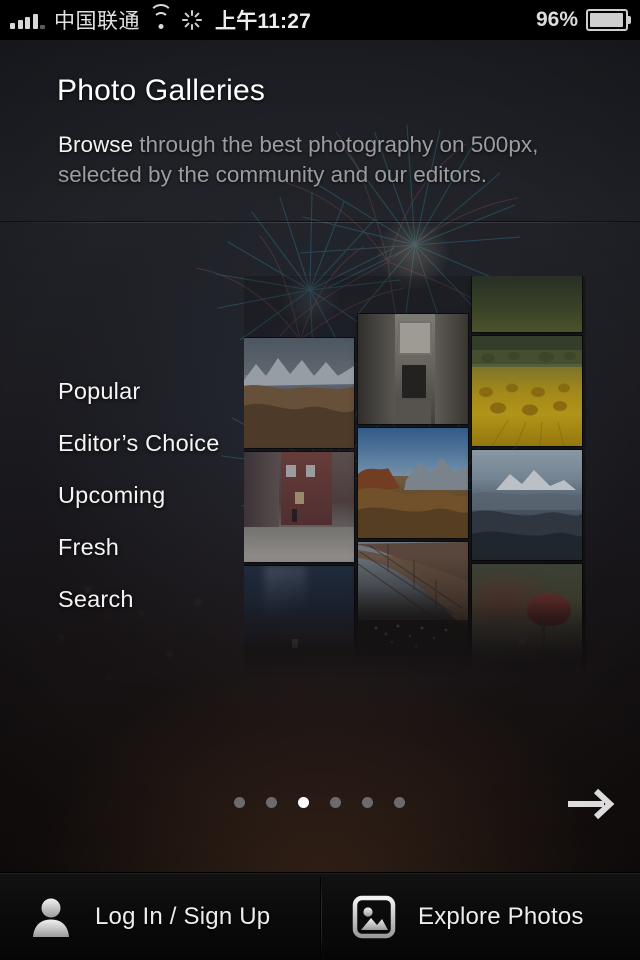  What do you see at coordinates (501, 916) in the screenshot?
I see `explore-photos-label: Explore Photos` at bounding box center [501, 916].